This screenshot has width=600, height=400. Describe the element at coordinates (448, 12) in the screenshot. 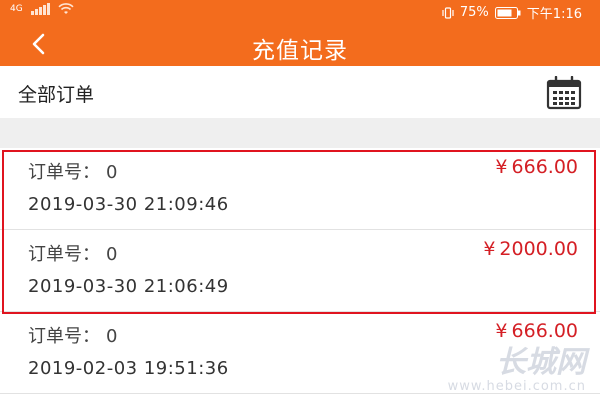

I see `vibrate-icon` at that location.